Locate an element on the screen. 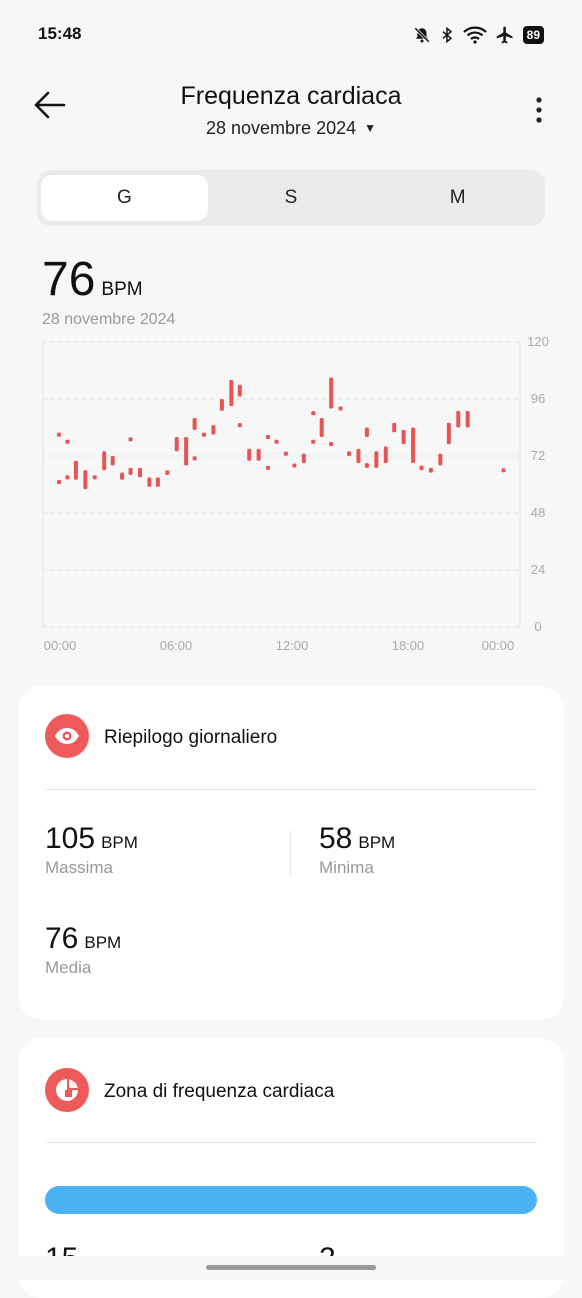  stat-avg-label: Media is located at coordinates (68, 967).